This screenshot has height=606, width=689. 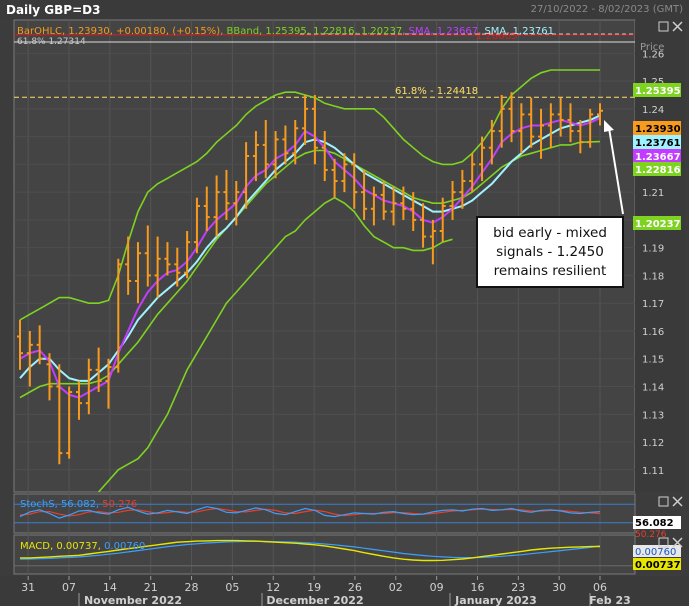 I want to click on x-tick-label: 30, so click(x=559, y=587).